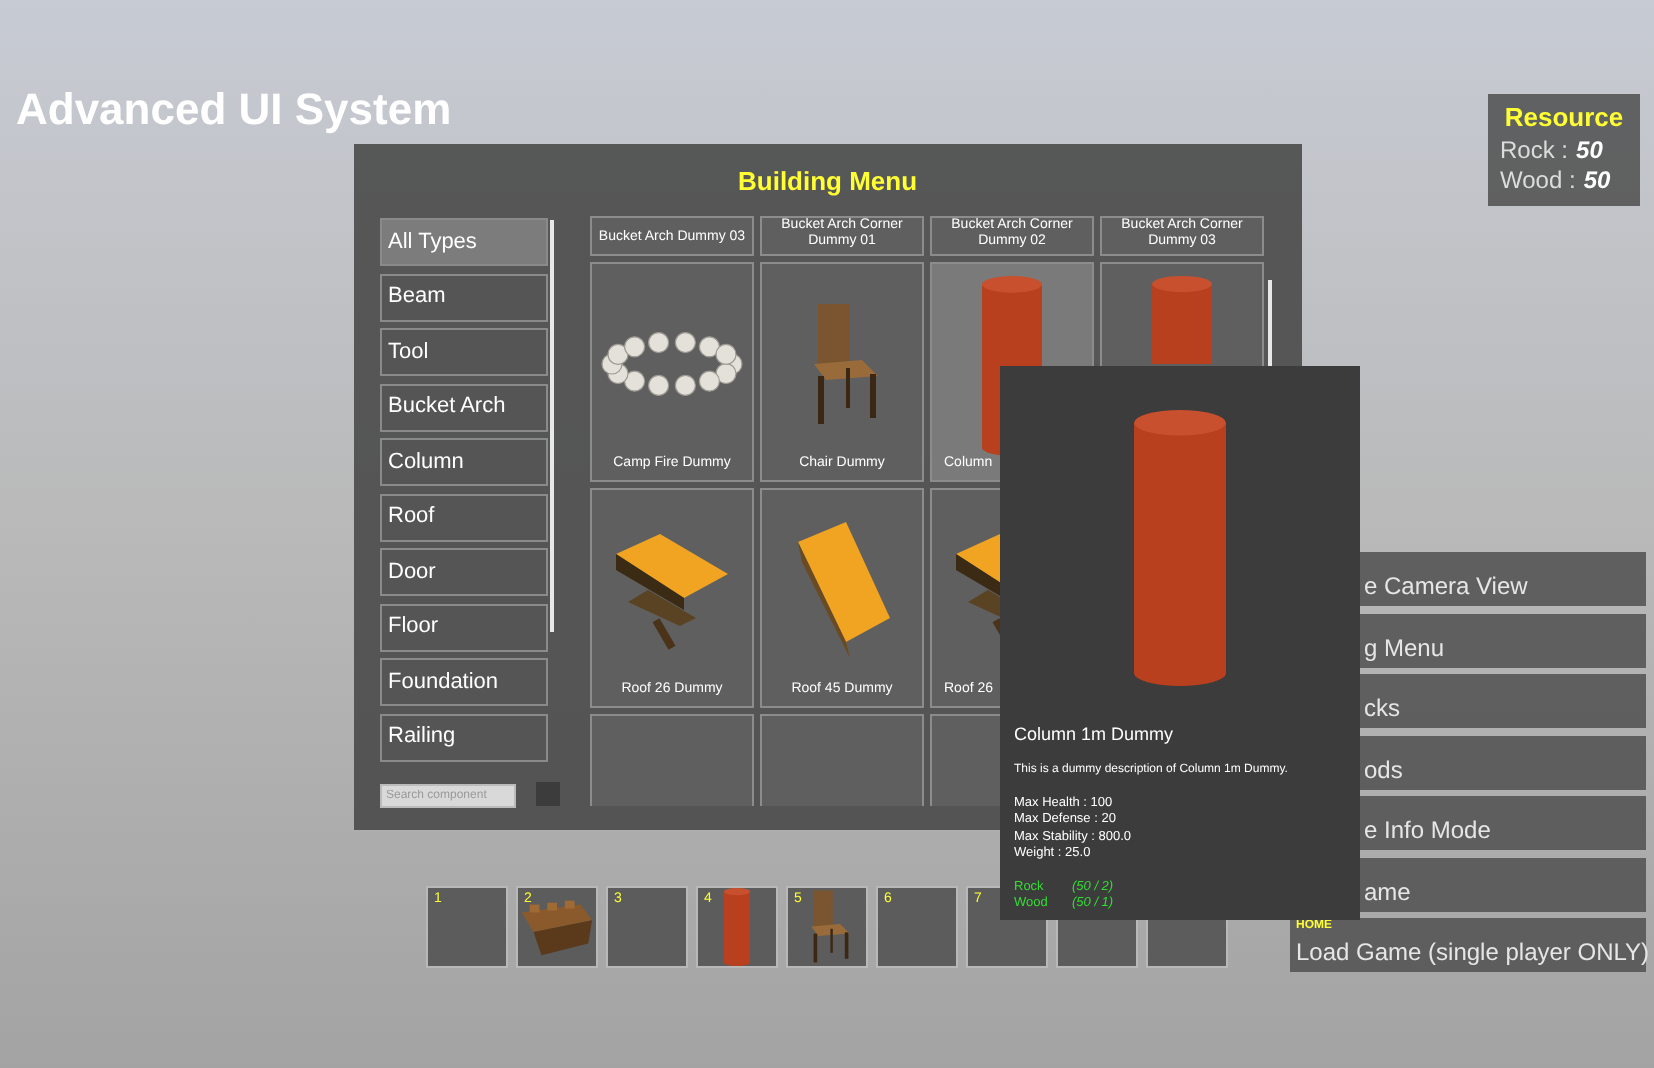 Image resolution: width=1654 pixels, height=1068 pixels. Describe the element at coordinates (1564, 118) in the screenshot. I see `resource-title: Resource` at that location.